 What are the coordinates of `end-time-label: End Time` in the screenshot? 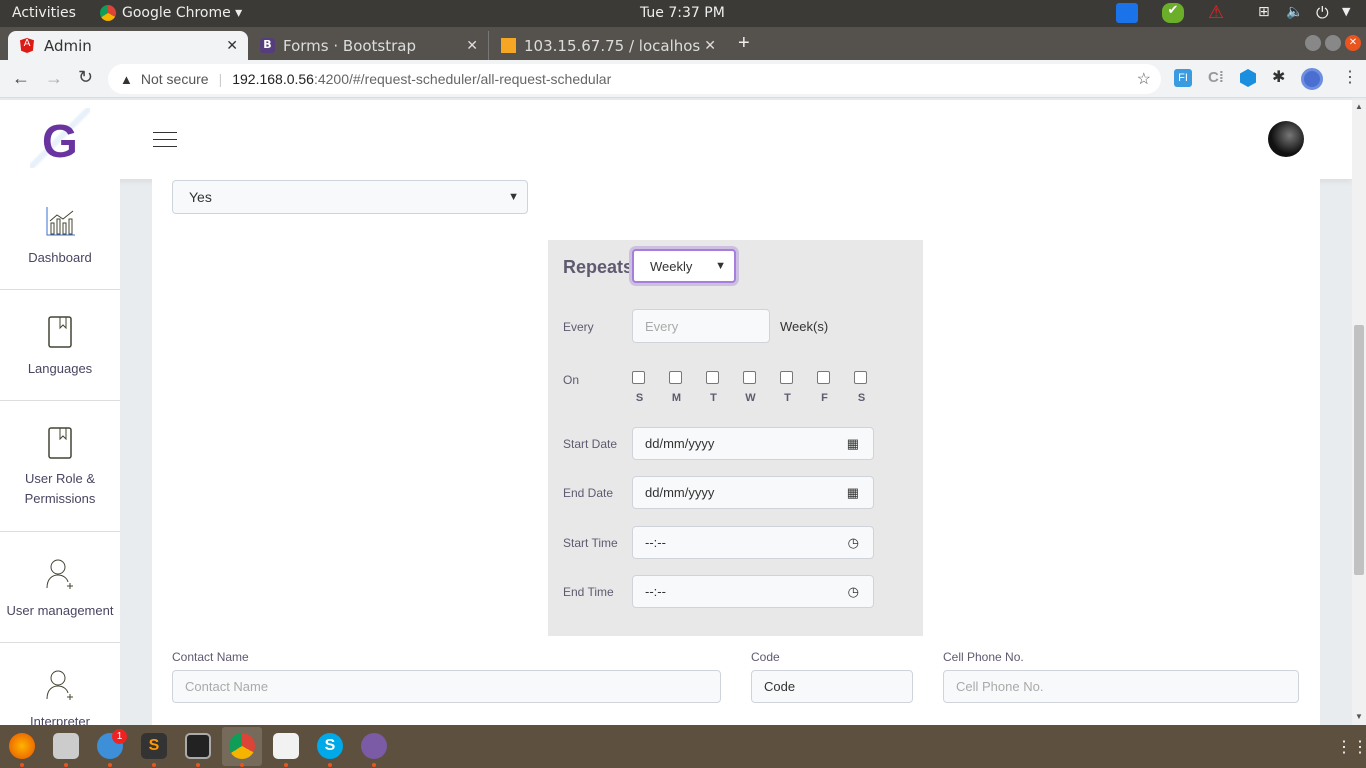 It's located at (588, 592).